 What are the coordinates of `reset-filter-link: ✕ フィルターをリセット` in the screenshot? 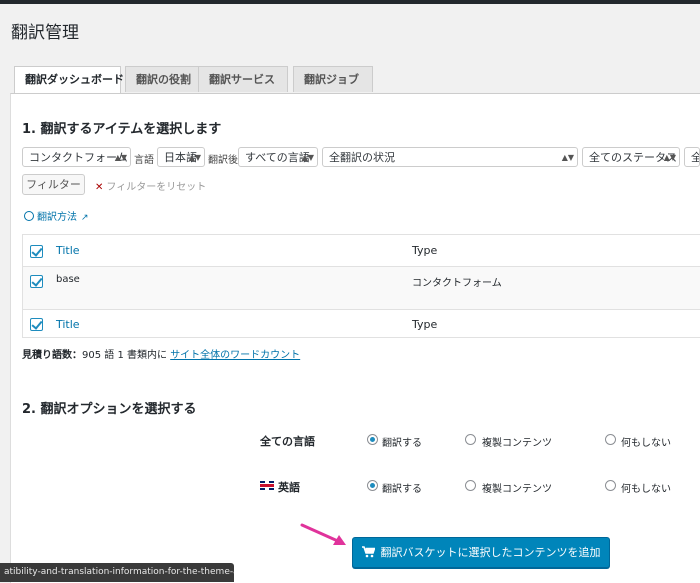 It's located at (150, 185).